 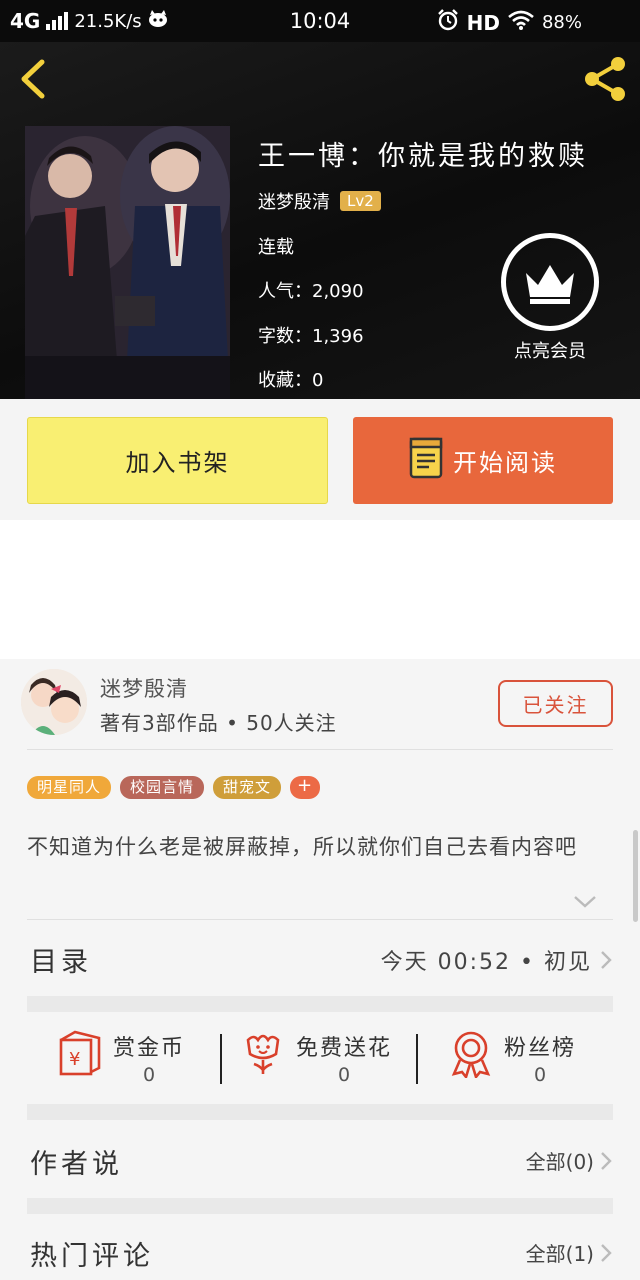 I want to click on tag-list: 明星同人 校园言情 甜宠文 +, so click(x=174, y=787).